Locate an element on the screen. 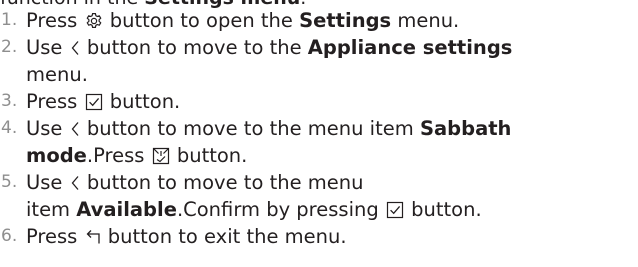 Image resolution: width=638 pixels, height=267 pixels. menu-name-continued: mode is located at coordinates (56, 155).